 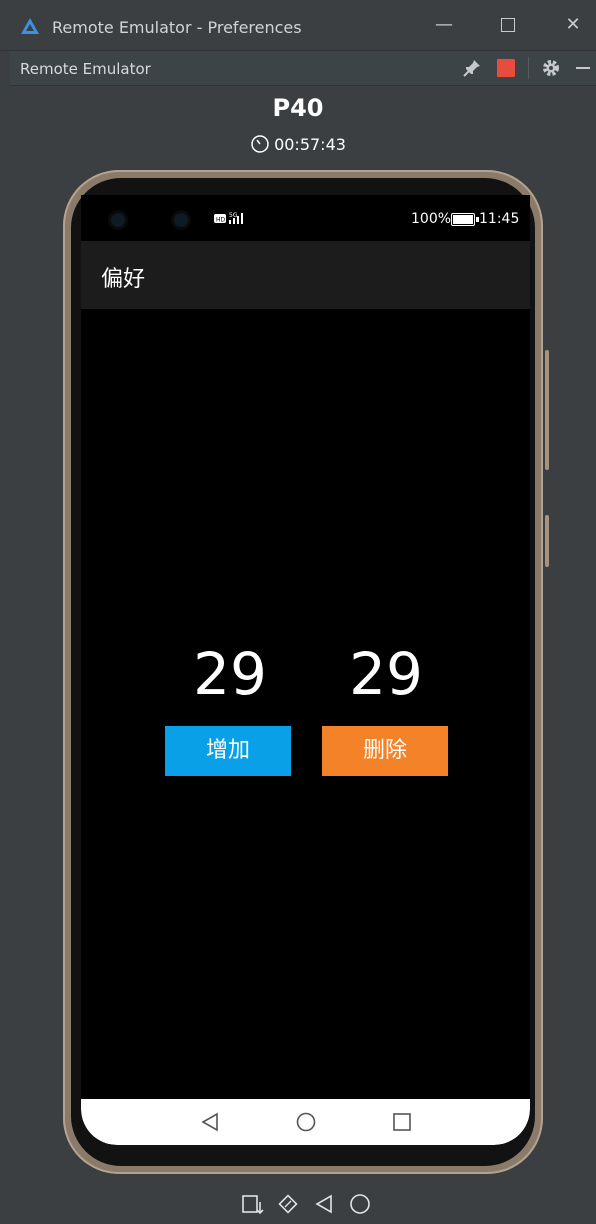 What do you see at coordinates (465, 219) in the screenshot?
I see `battery-icon` at bounding box center [465, 219].